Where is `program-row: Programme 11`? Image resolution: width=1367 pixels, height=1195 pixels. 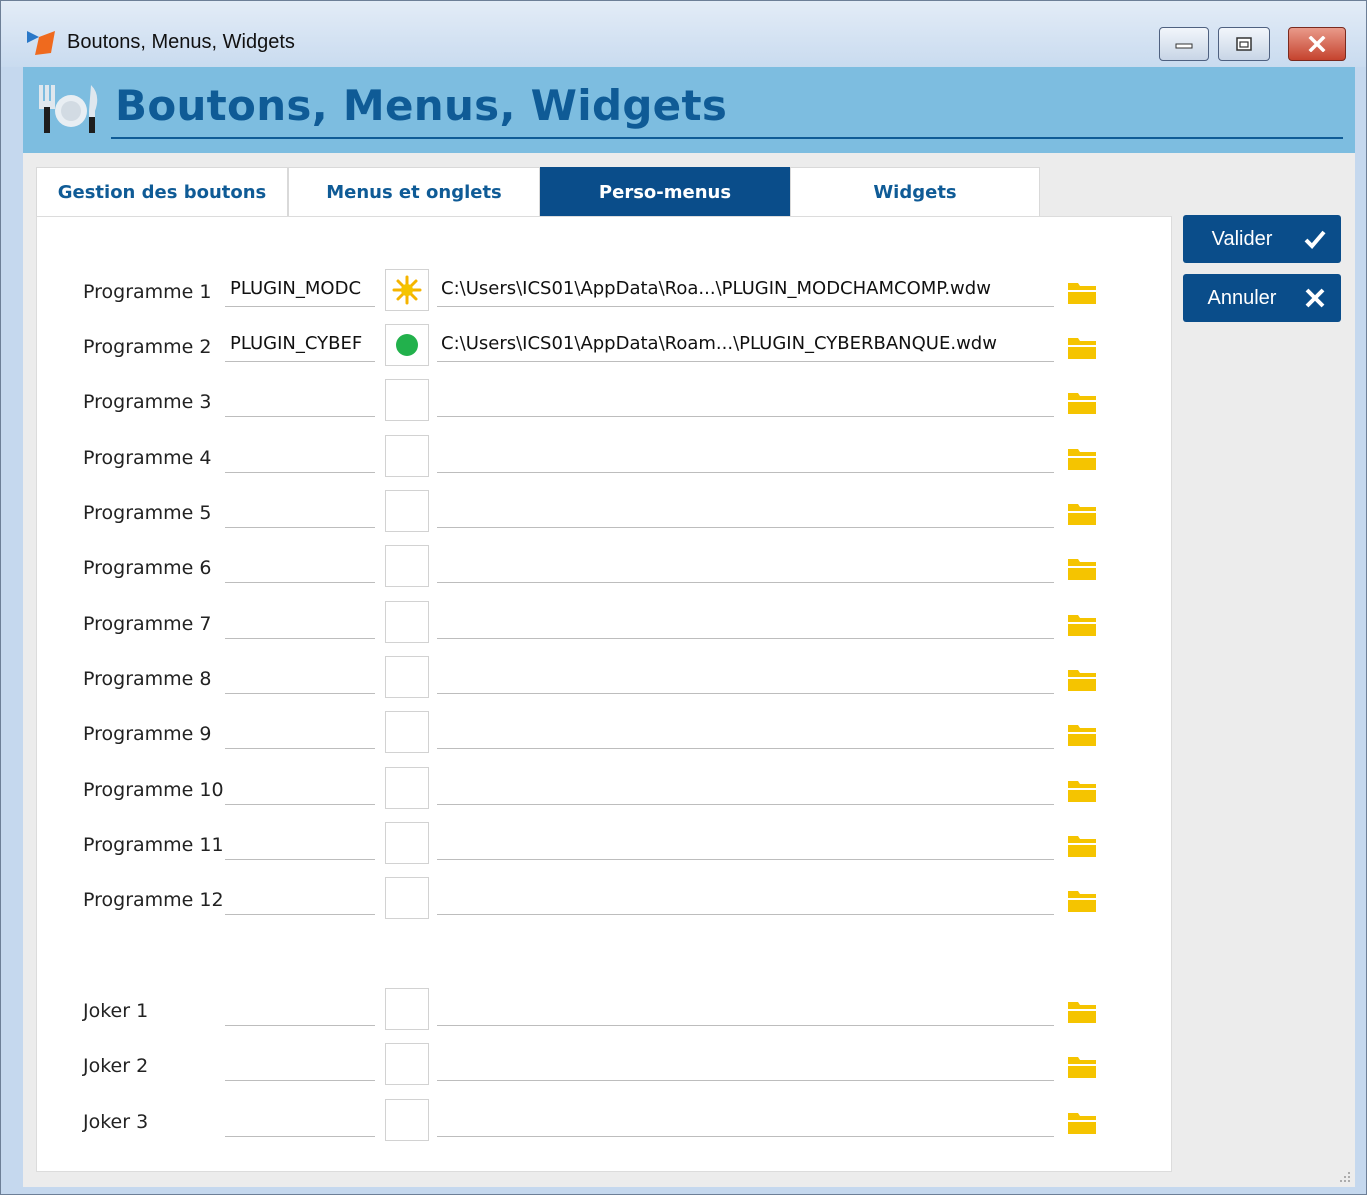 program-row: Programme 11 is located at coordinates (605, 844).